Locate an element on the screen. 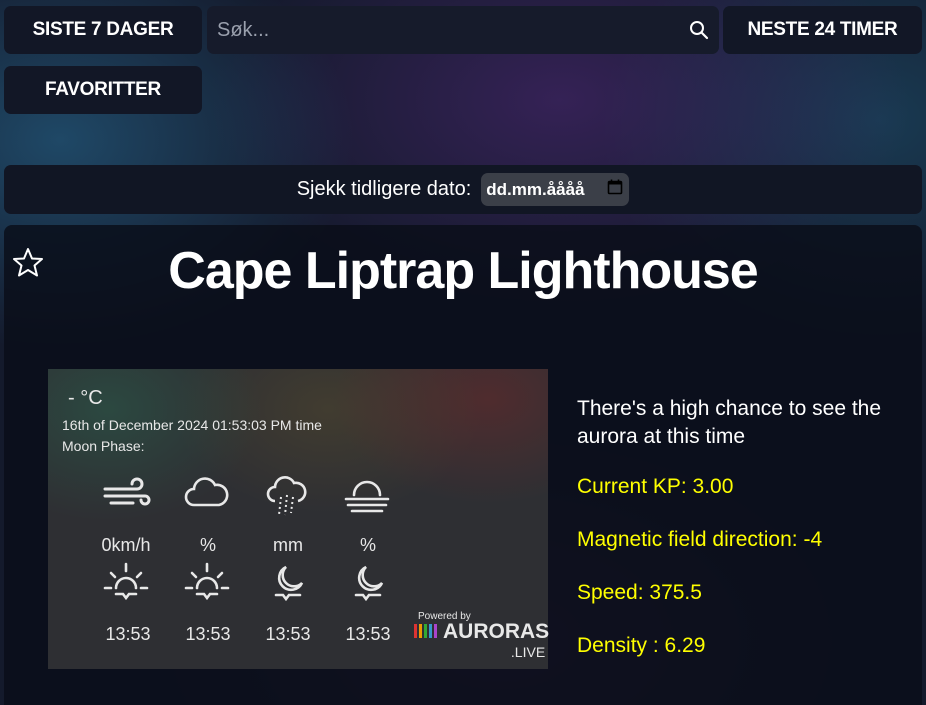 This screenshot has height=705, width=926. fog-icon is located at coordinates (367, 497).